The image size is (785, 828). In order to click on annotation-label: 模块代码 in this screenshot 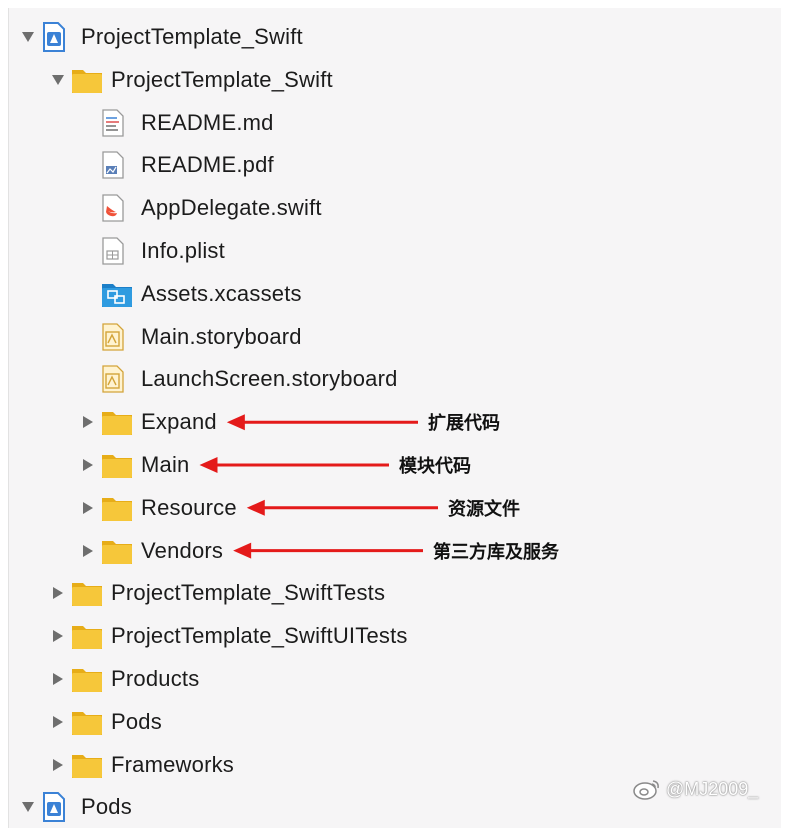, I will do `click(435, 465)`.